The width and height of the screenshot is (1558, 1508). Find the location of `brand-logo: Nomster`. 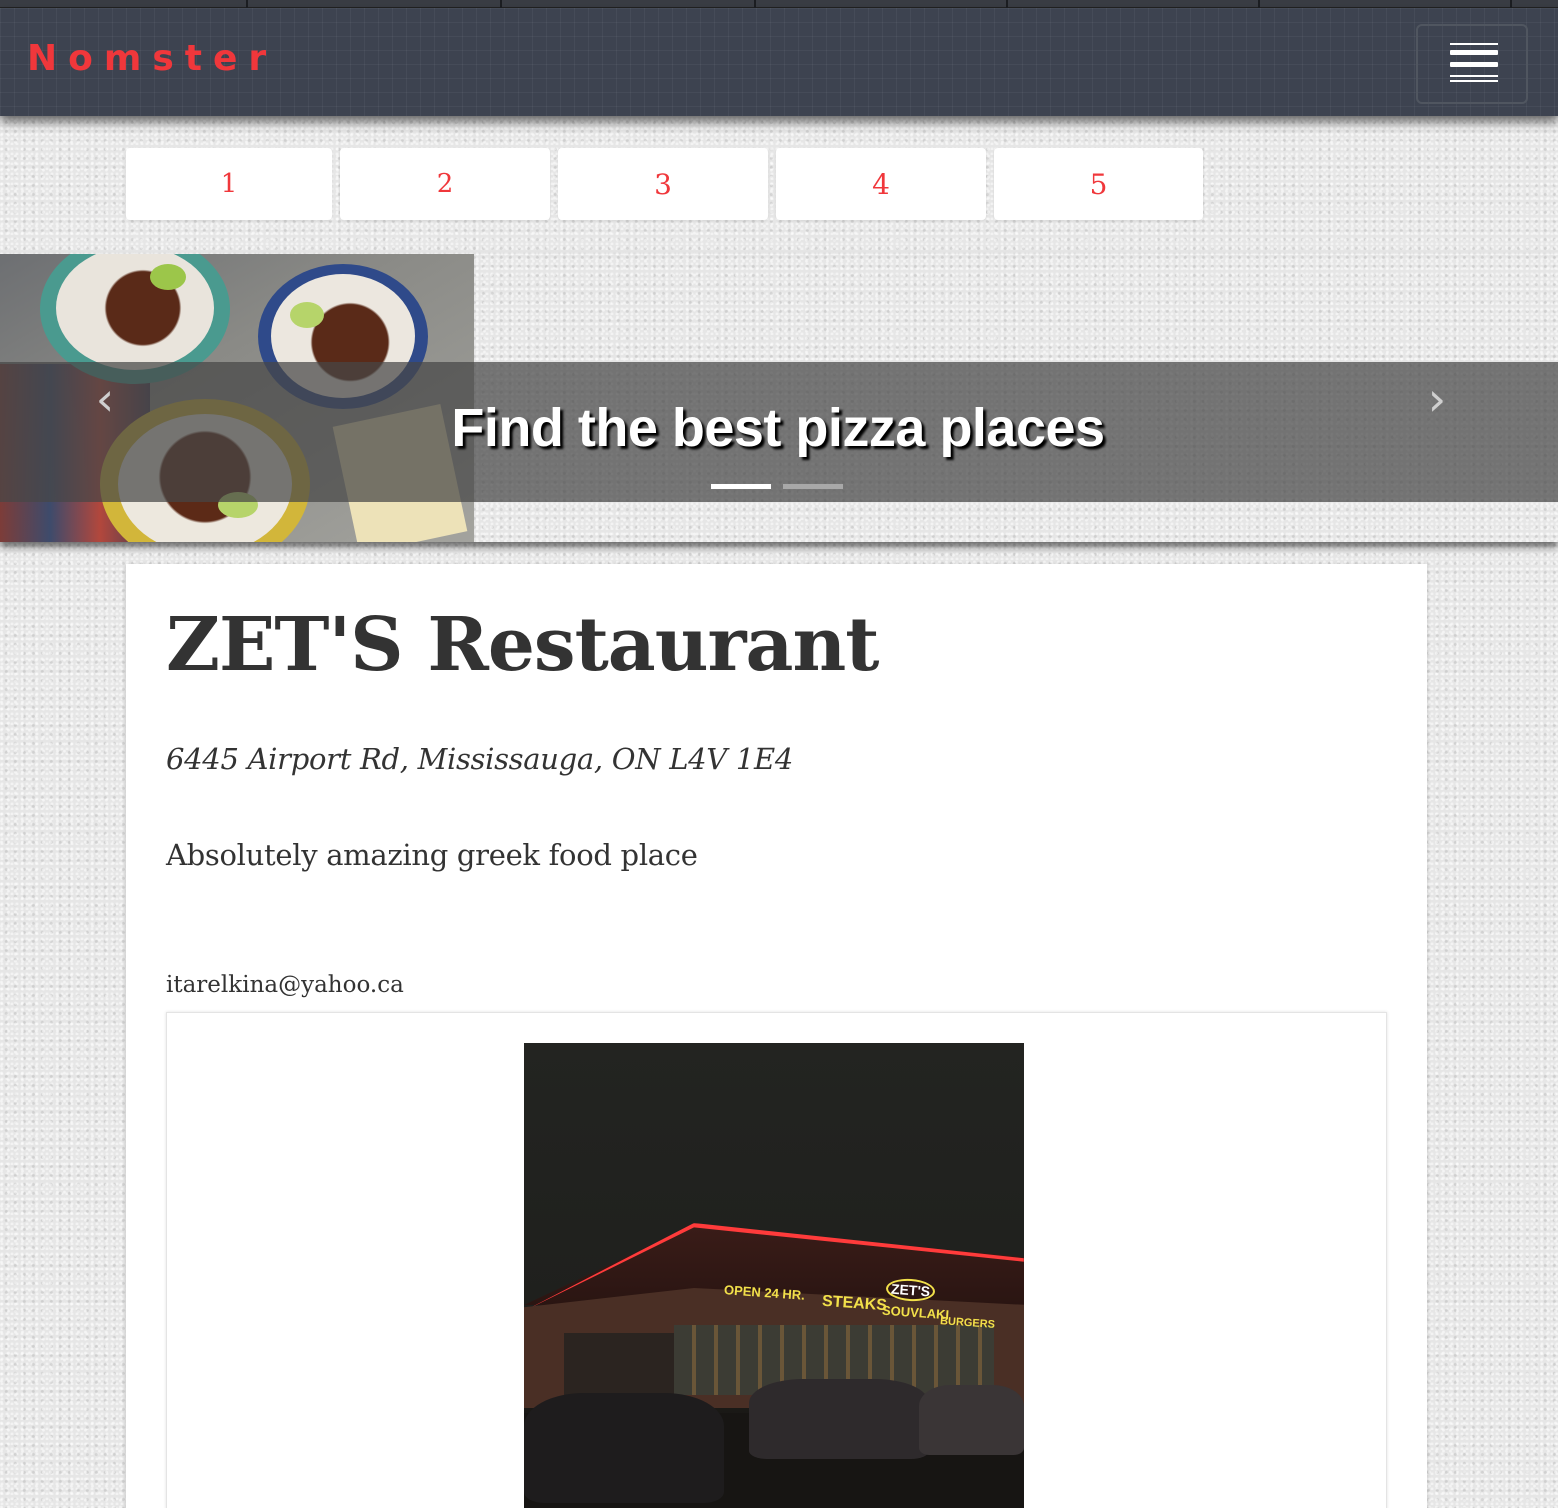

brand-logo: Nomster is located at coordinates (152, 58).